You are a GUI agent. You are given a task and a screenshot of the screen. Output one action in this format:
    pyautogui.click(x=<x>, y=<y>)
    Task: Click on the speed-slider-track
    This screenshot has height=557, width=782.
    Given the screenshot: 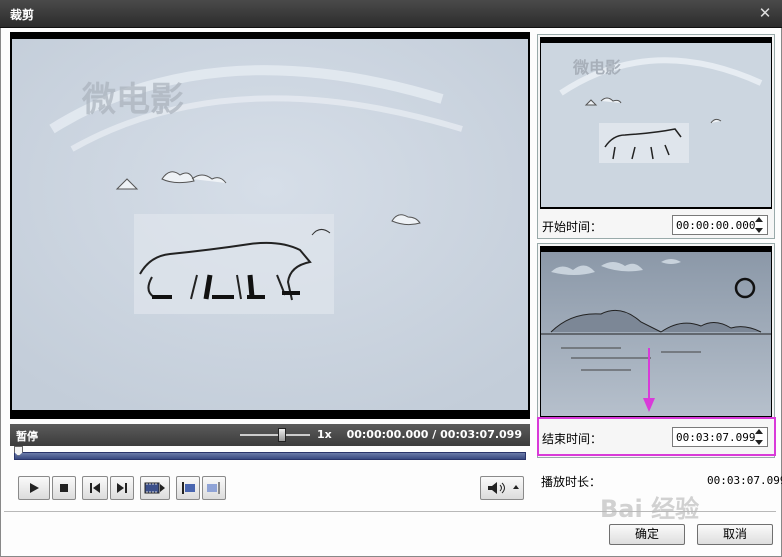 What is the action you would take?
    pyautogui.click(x=275, y=435)
    